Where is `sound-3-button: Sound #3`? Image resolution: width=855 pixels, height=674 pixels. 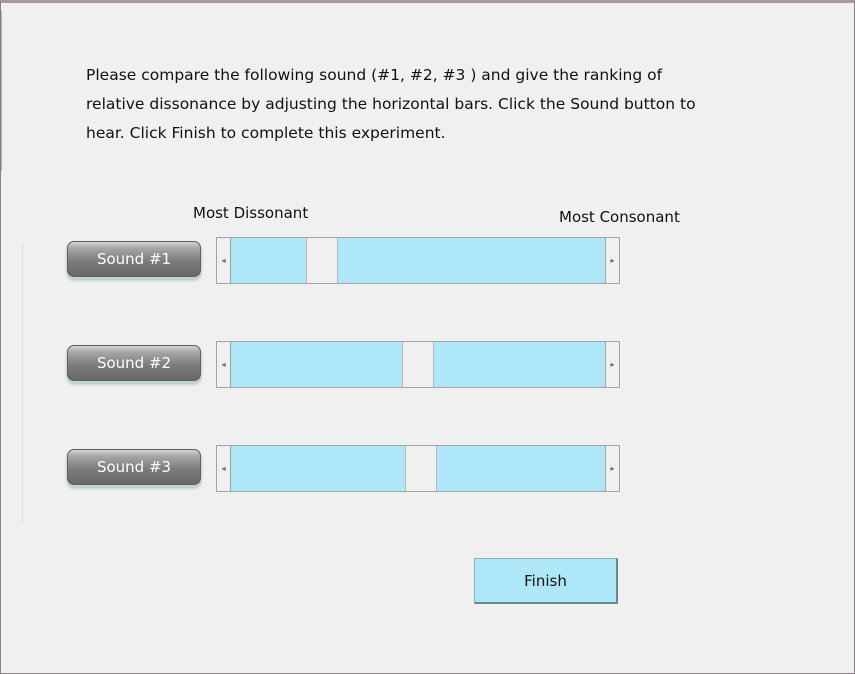 sound-3-button: Sound #3 is located at coordinates (134, 467).